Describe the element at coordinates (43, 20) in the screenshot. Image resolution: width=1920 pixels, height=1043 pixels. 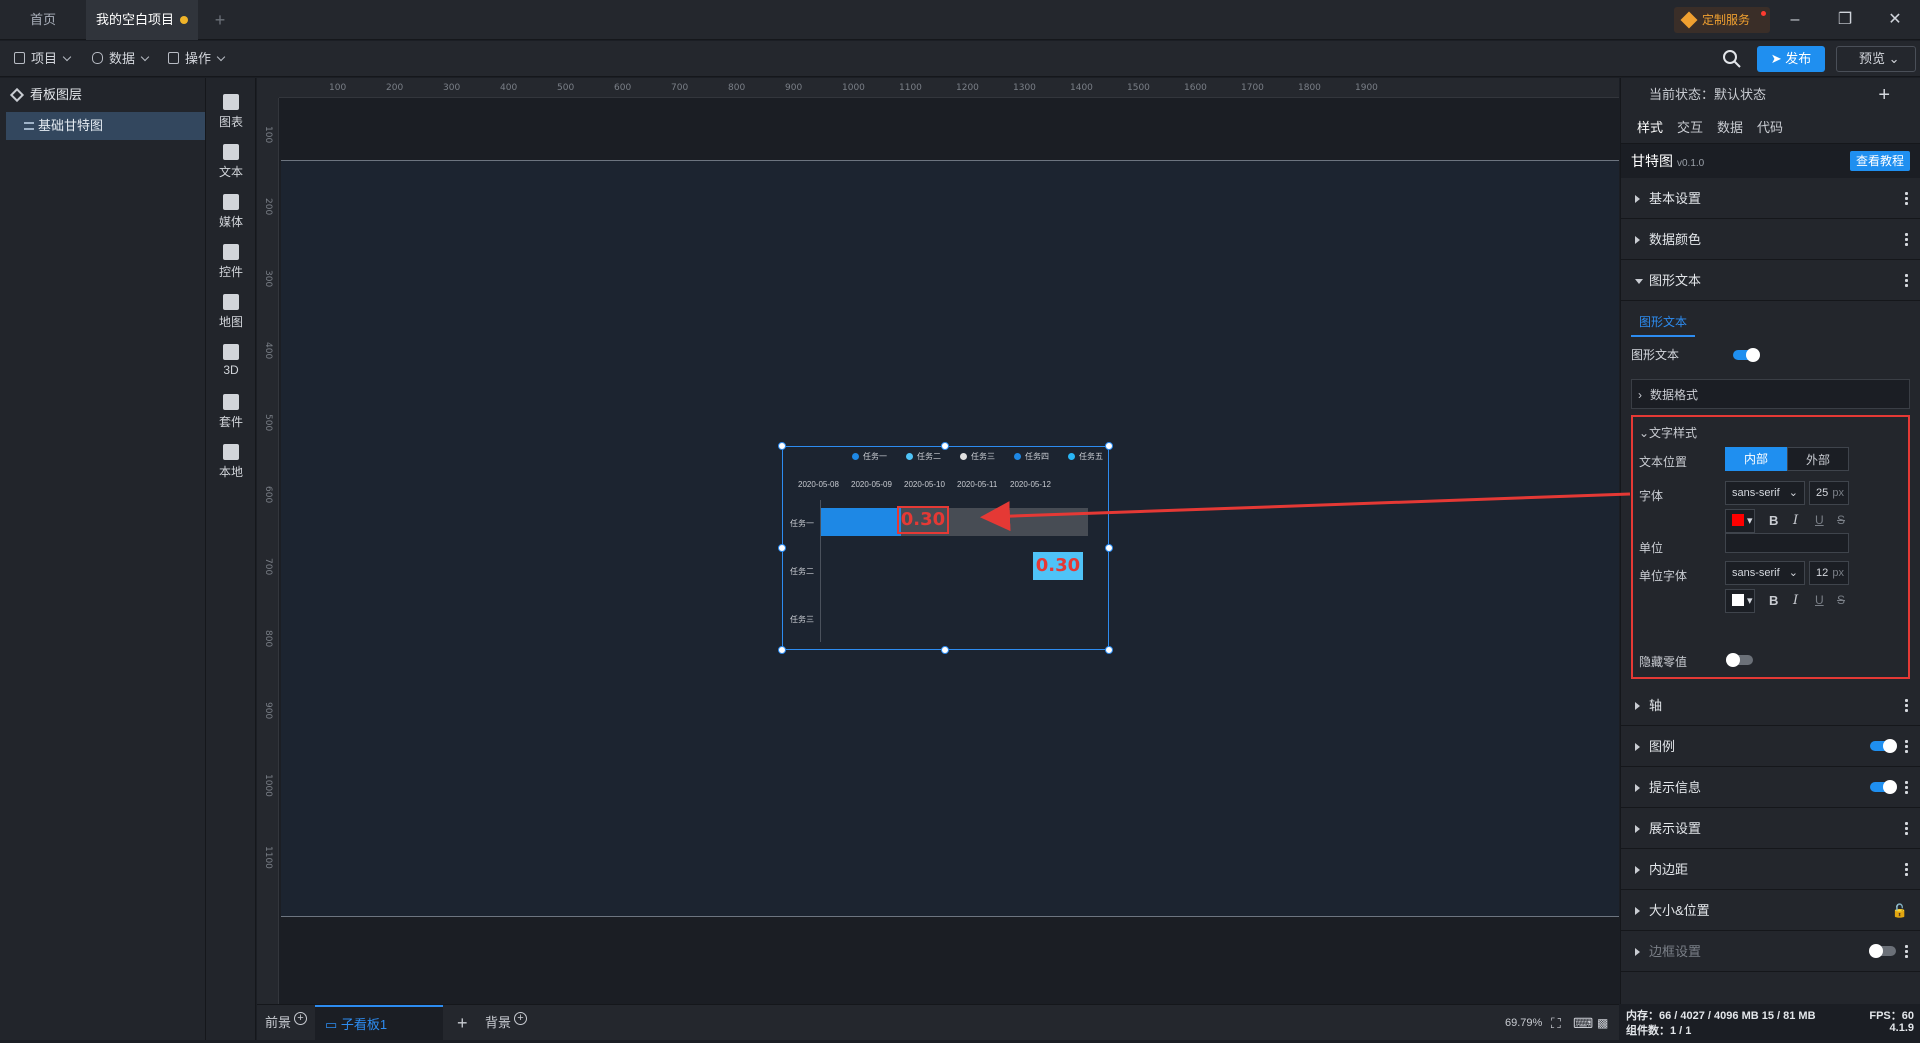
I see `tab-home: 首页` at that location.